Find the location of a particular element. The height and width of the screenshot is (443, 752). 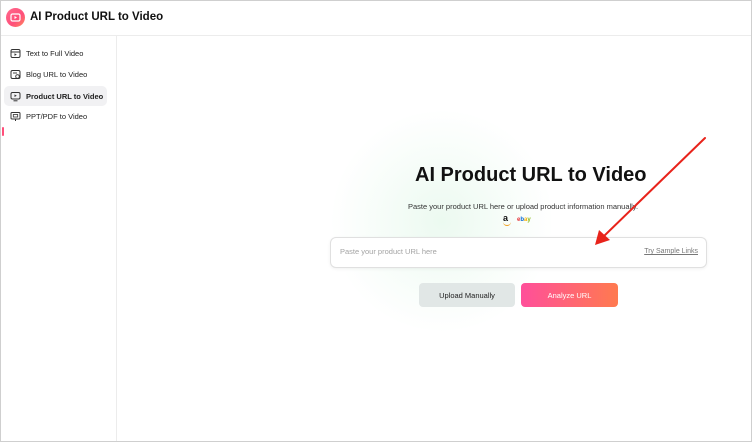

blog-link-icon is located at coordinates (15, 74).